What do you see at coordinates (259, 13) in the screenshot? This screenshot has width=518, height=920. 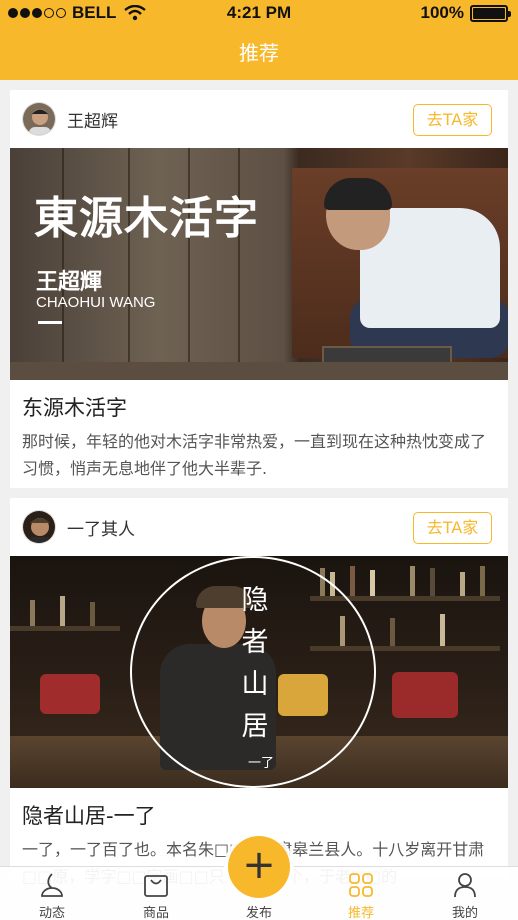 I see `status-bar: BELL 4:21 PM 100%` at bounding box center [259, 13].